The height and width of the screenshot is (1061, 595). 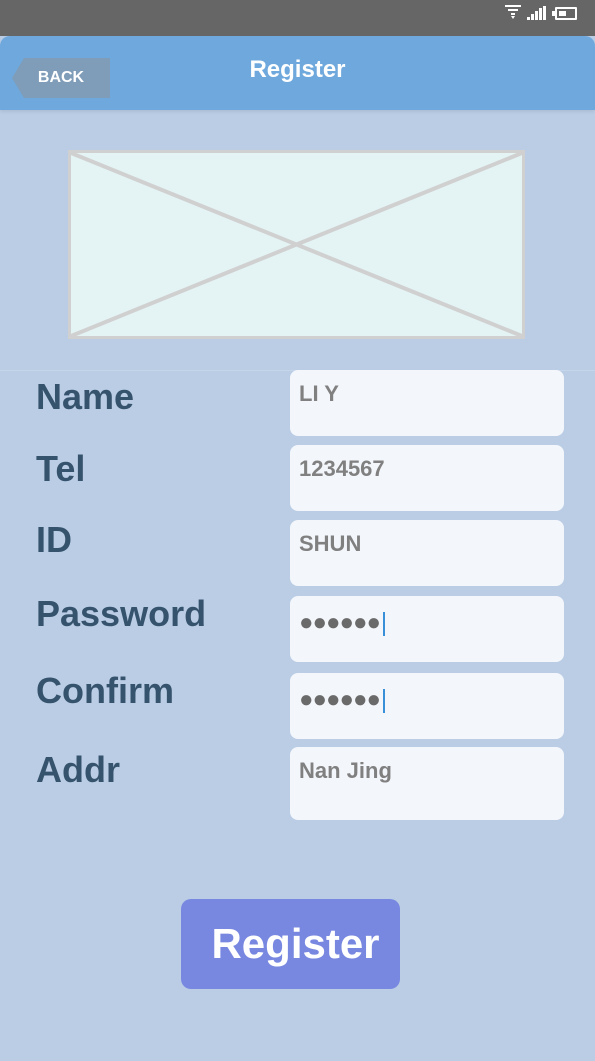 I want to click on password-field: ●●●●●●, so click(x=427, y=629).